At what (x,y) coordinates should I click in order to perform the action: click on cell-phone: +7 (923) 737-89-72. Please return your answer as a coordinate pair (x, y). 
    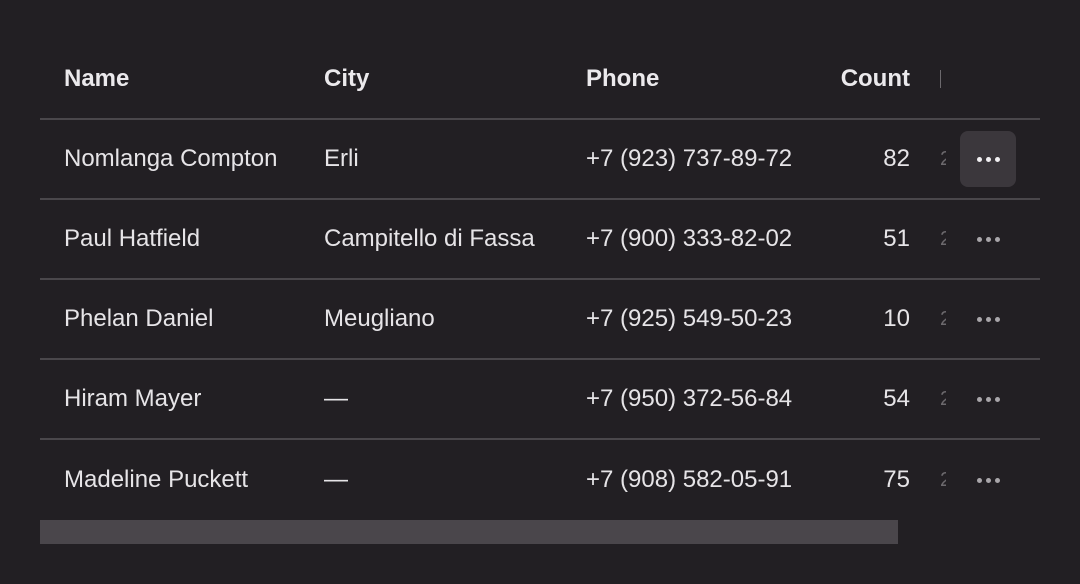
    Looking at the image, I should click on (689, 158).